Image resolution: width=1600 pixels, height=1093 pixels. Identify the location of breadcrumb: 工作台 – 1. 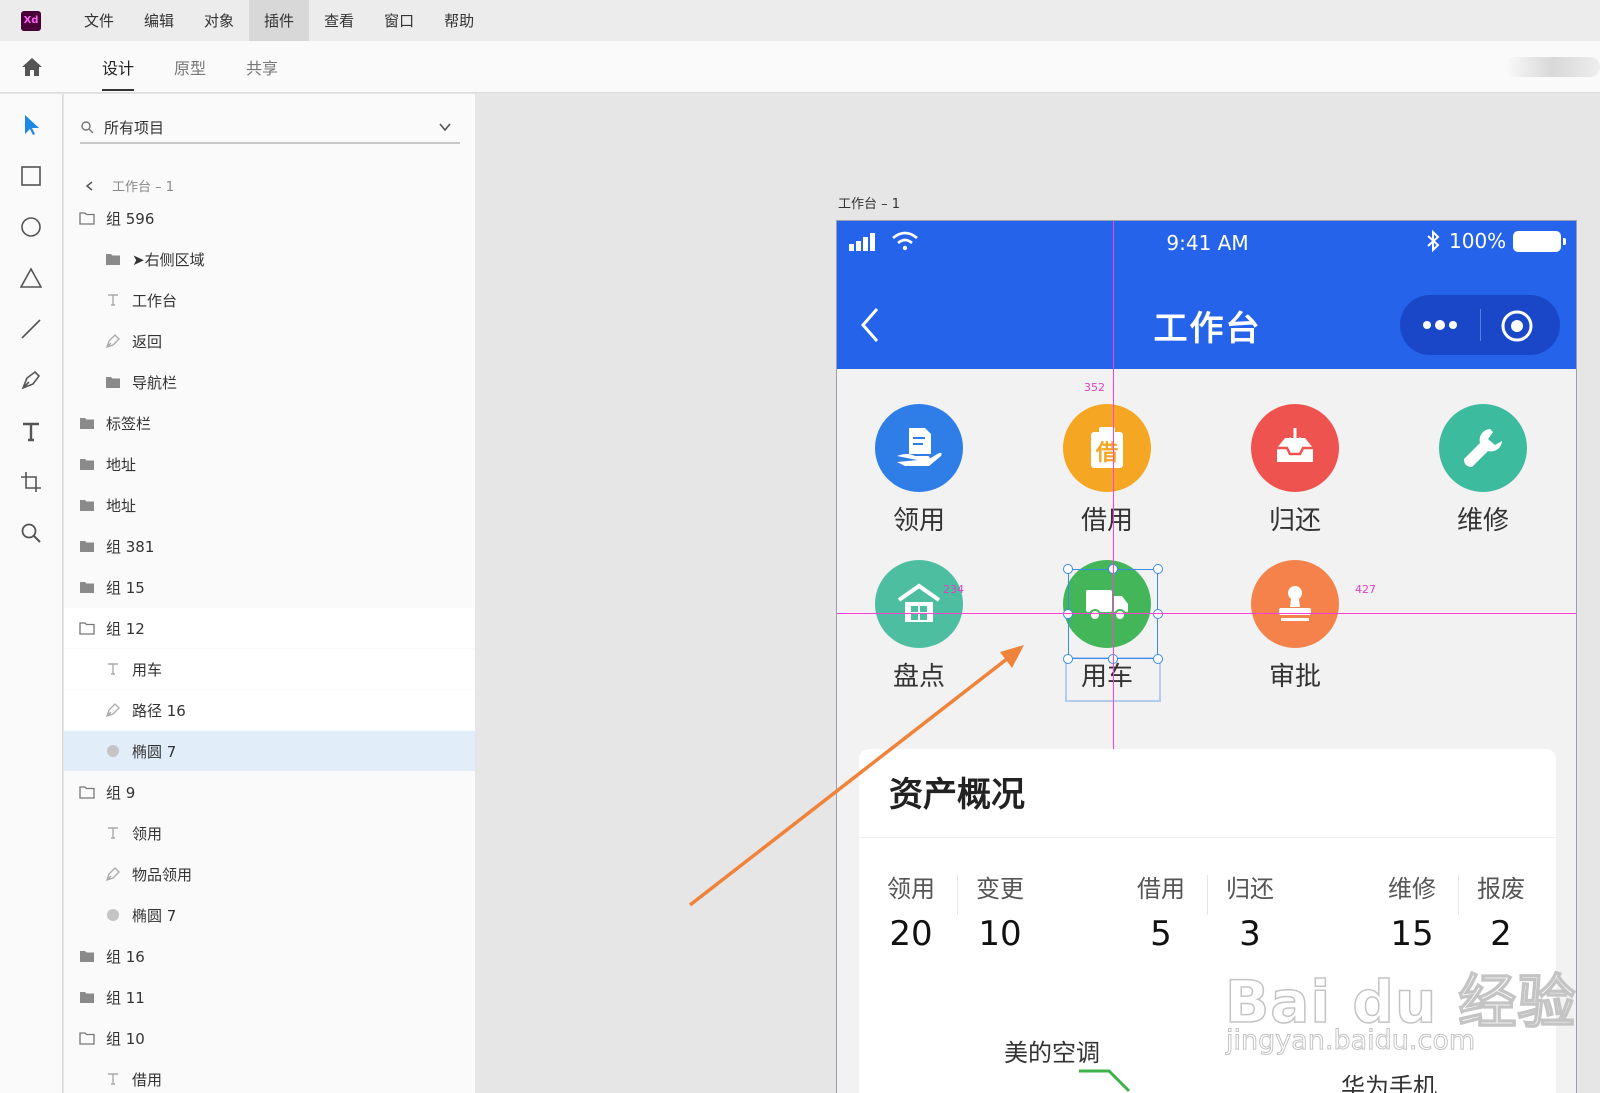
(129, 185).